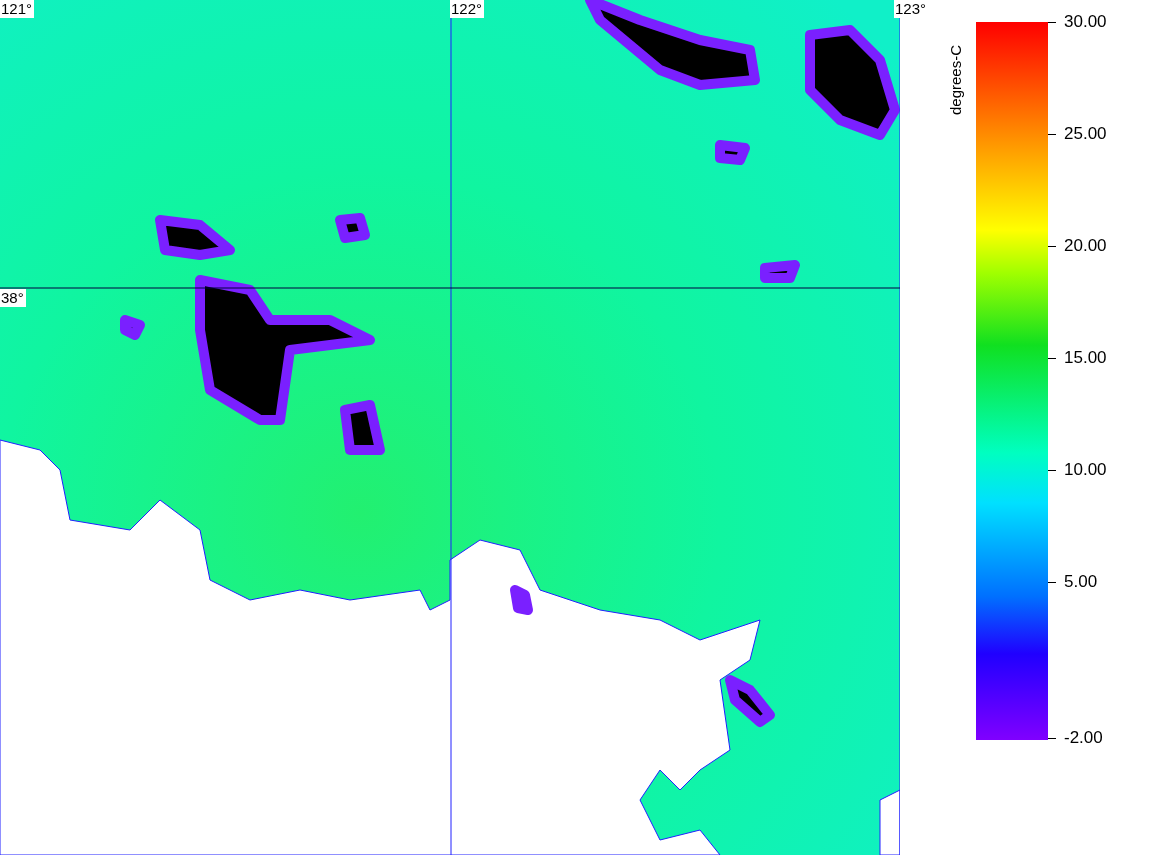 This screenshot has height=855, width=1166. I want to click on scale-tick-label: -2.00, so click(1083, 738).